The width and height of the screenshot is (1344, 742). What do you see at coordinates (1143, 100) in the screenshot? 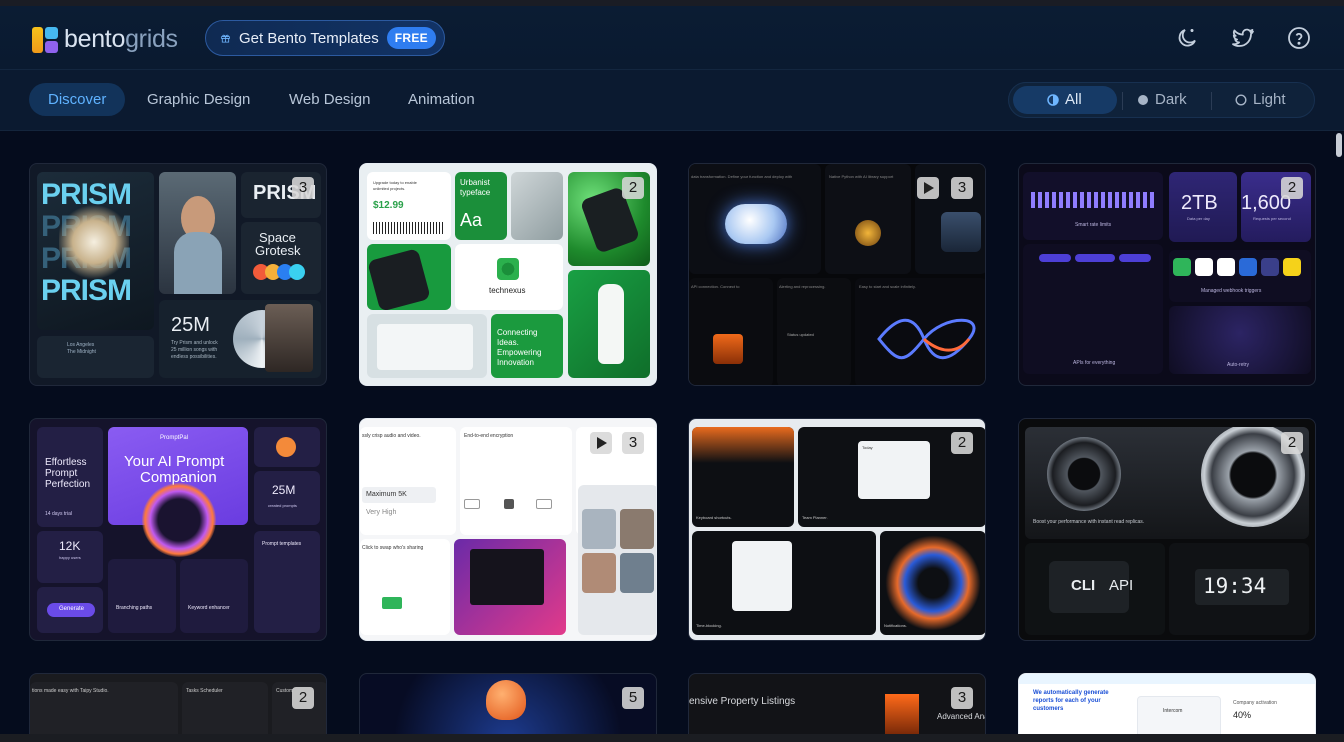
I see `filled-circle-icon` at bounding box center [1143, 100].